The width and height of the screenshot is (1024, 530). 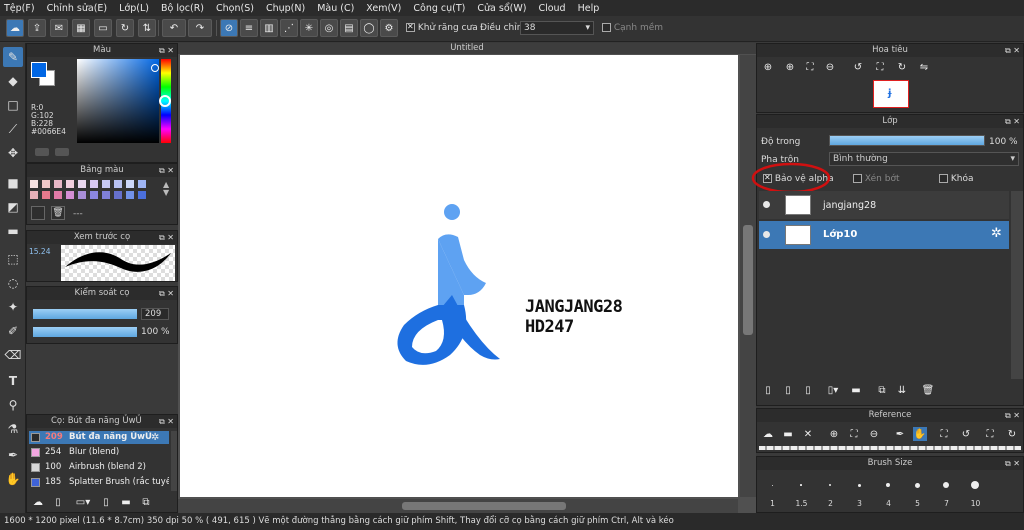 I want to click on vertical-scrollbar, so click(x=748, y=276).